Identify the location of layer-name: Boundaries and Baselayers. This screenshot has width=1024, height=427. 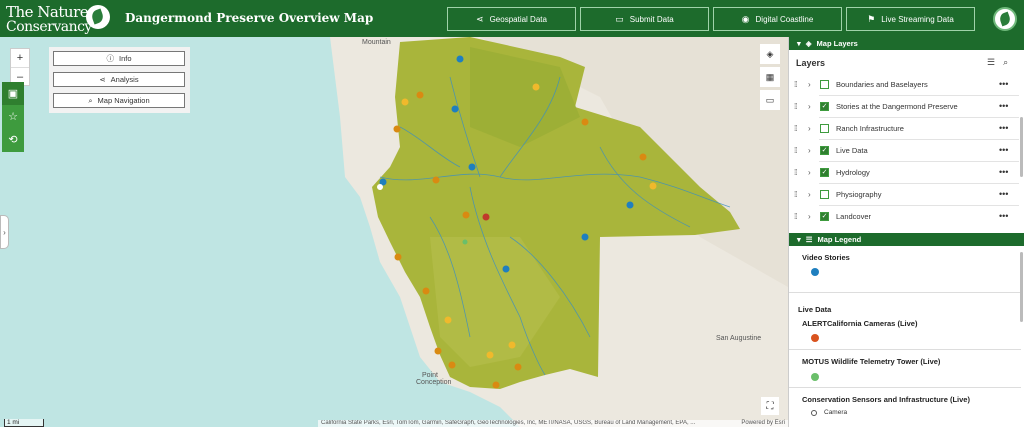
(882, 84).